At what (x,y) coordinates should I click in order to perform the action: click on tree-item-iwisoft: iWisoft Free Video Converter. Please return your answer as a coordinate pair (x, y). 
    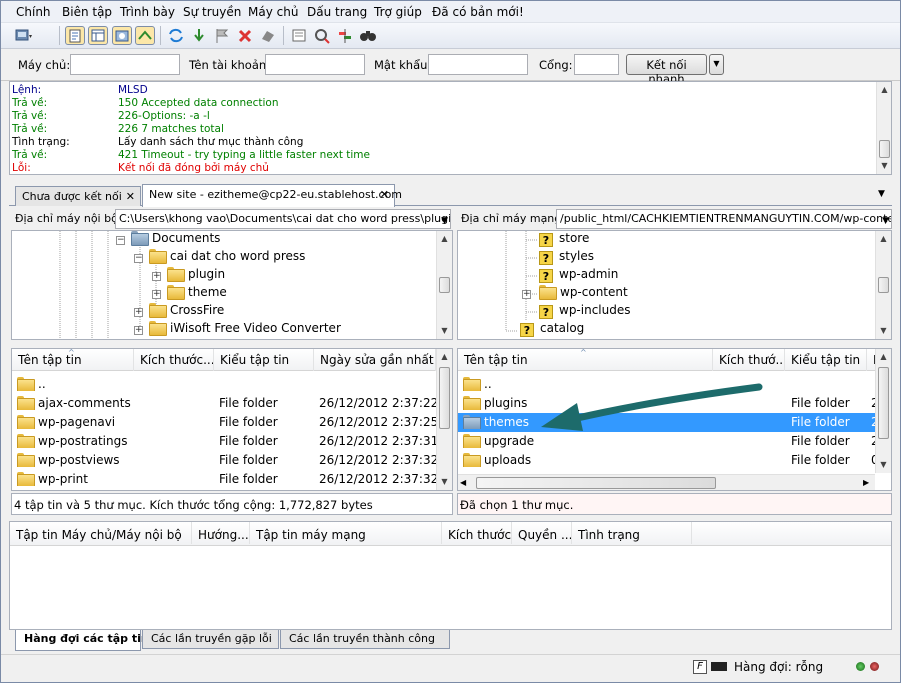
    Looking at the image, I should click on (245, 330).